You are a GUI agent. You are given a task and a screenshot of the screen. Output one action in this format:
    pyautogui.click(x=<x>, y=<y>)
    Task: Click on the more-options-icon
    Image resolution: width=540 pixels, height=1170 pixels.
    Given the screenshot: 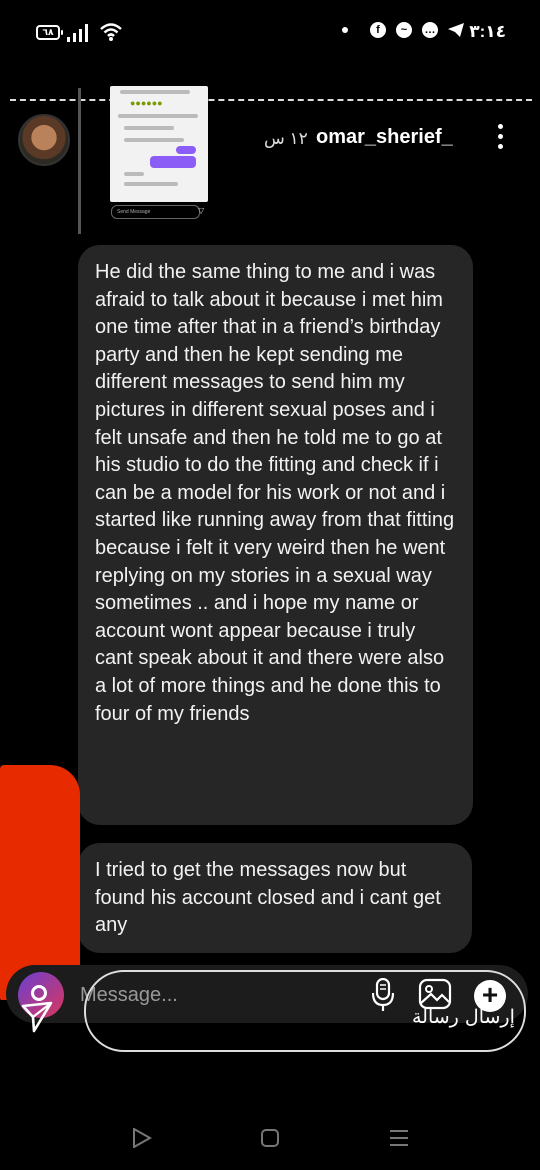 What is the action you would take?
    pyautogui.click(x=501, y=139)
    